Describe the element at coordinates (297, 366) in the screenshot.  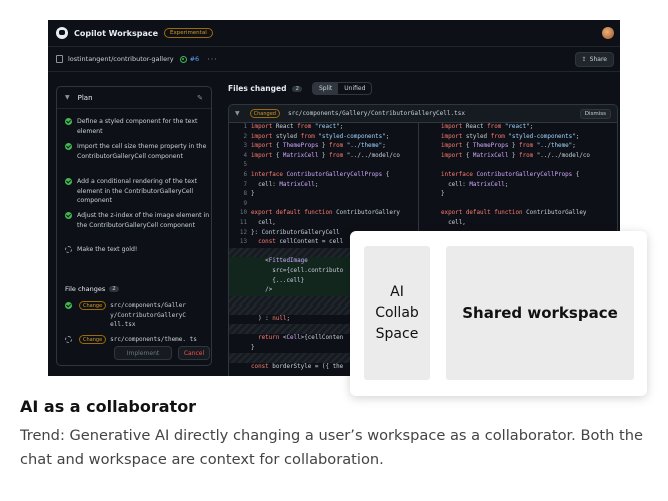
I see `code-text: const borderStyle = ({ the` at that location.